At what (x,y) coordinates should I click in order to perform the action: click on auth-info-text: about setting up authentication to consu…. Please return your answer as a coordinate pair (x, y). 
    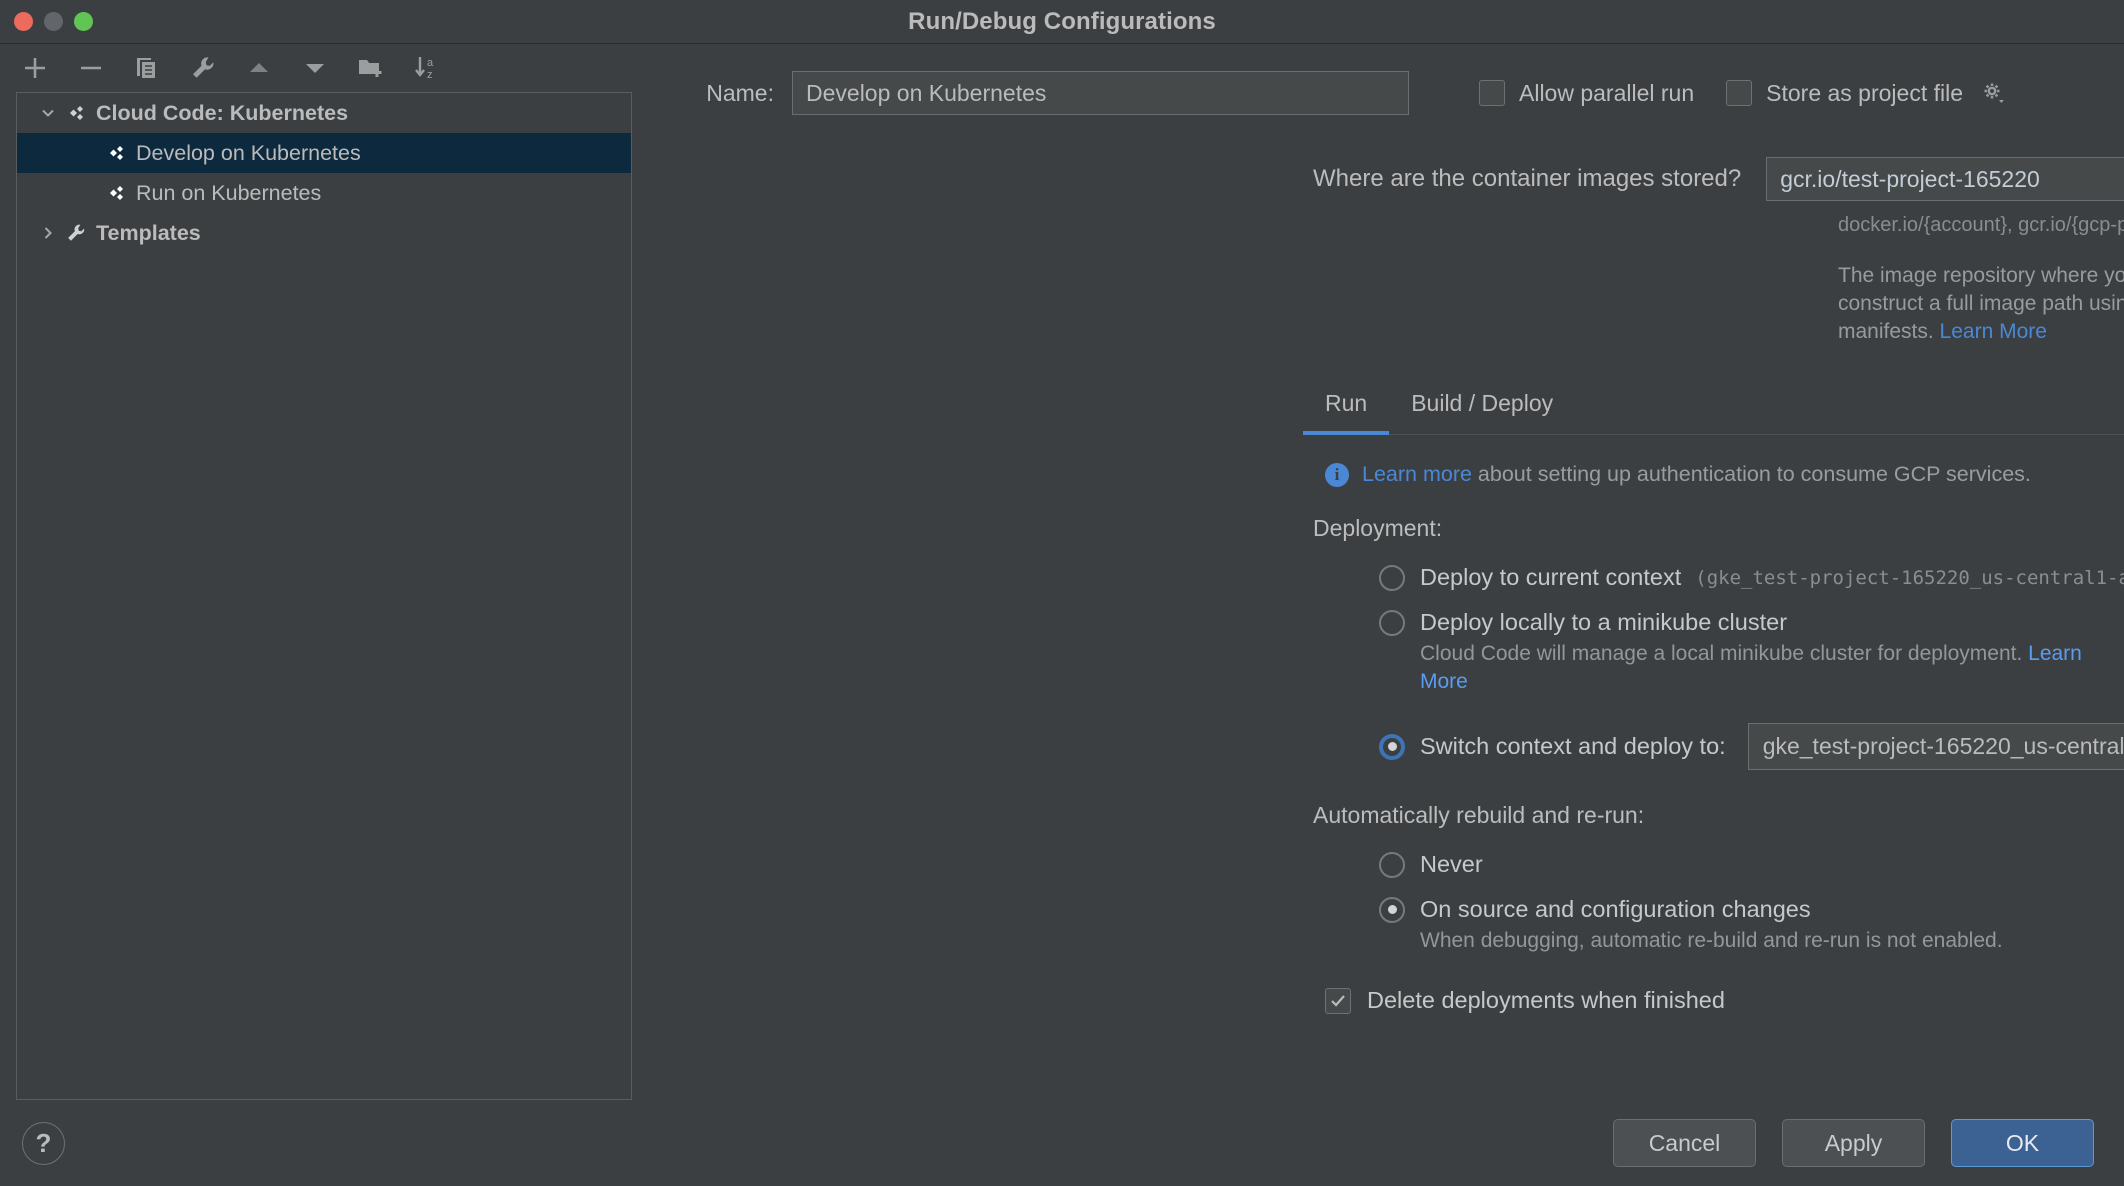
    Looking at the image, I should click on (1751, 474).